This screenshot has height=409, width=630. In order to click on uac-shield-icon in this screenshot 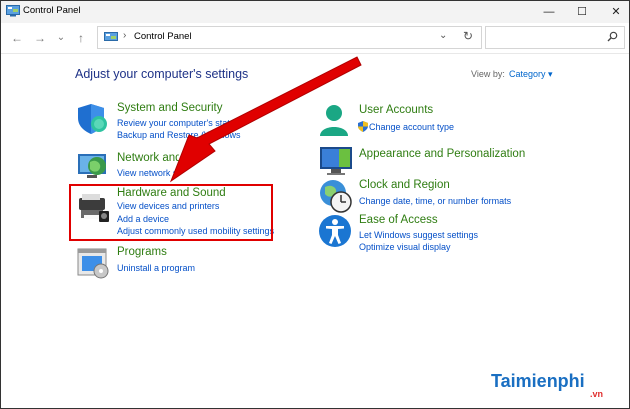, I will do `click(363, 126)`.